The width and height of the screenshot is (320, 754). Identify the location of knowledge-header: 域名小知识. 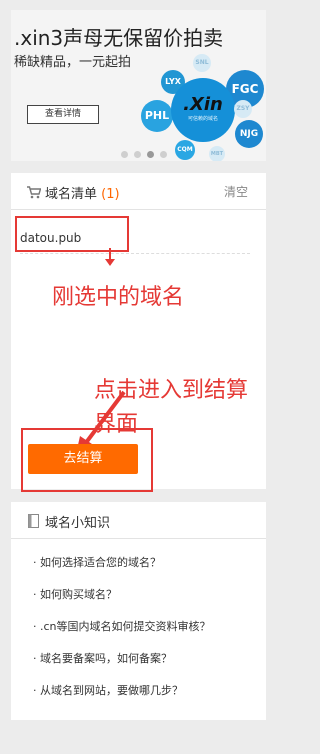
(138, 520).